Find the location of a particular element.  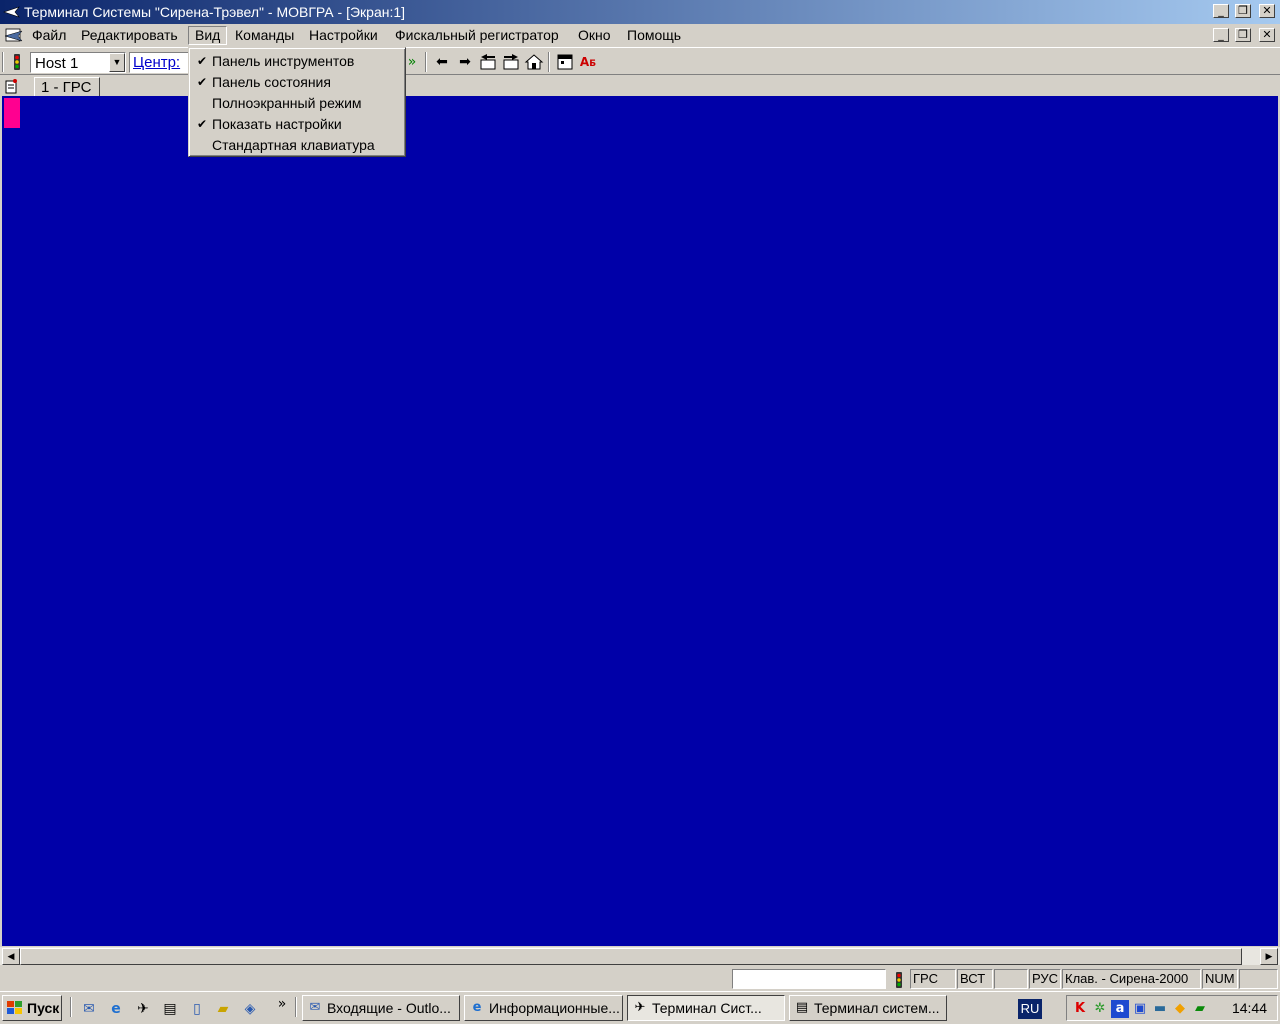

start-button: Пуск is located at coordinates (32, 1008).